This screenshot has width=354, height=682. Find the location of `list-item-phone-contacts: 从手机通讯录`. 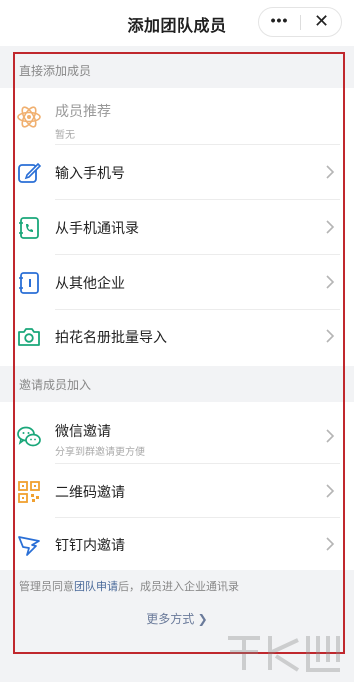

list-item-phone-contacts: 从手机通讯录 is located at coordinates (177, 227).